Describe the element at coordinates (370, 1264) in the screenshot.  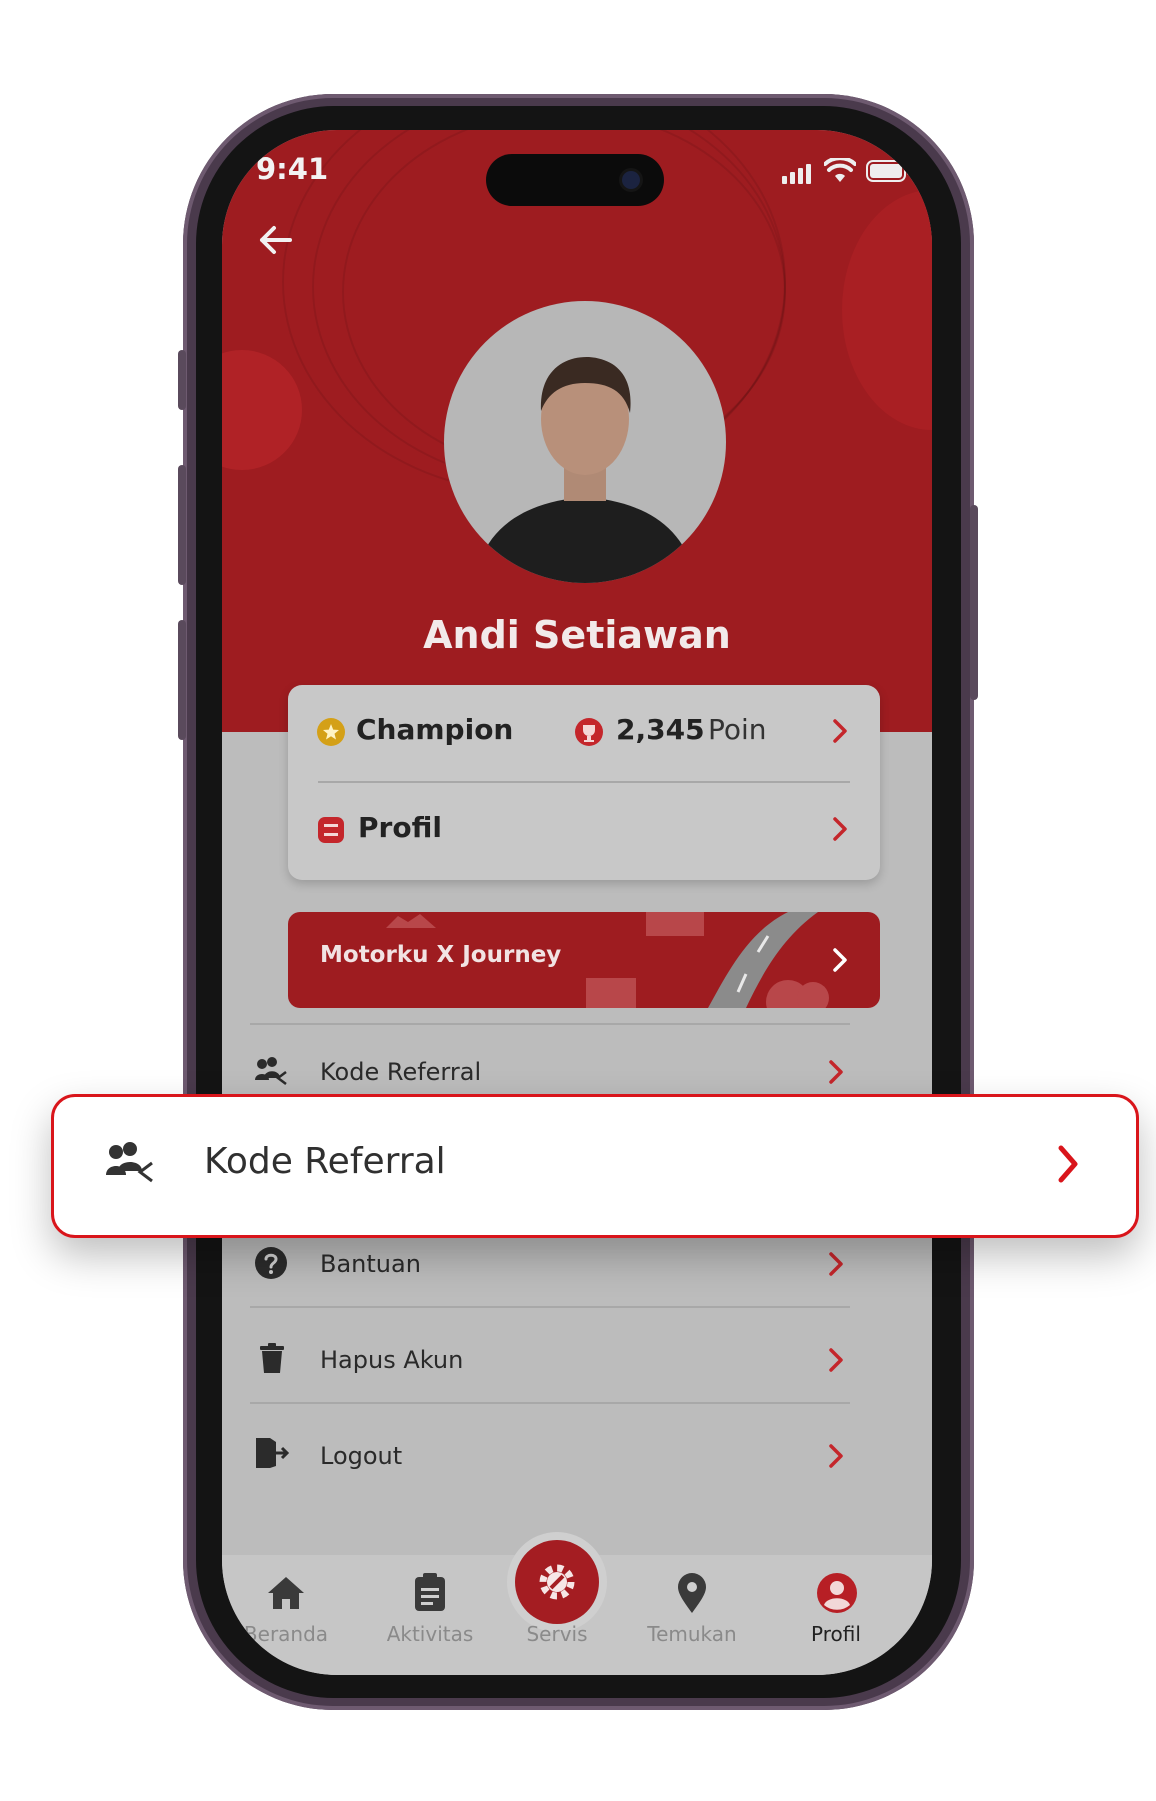
I see `menu-item-label: Bantuan` at that location.